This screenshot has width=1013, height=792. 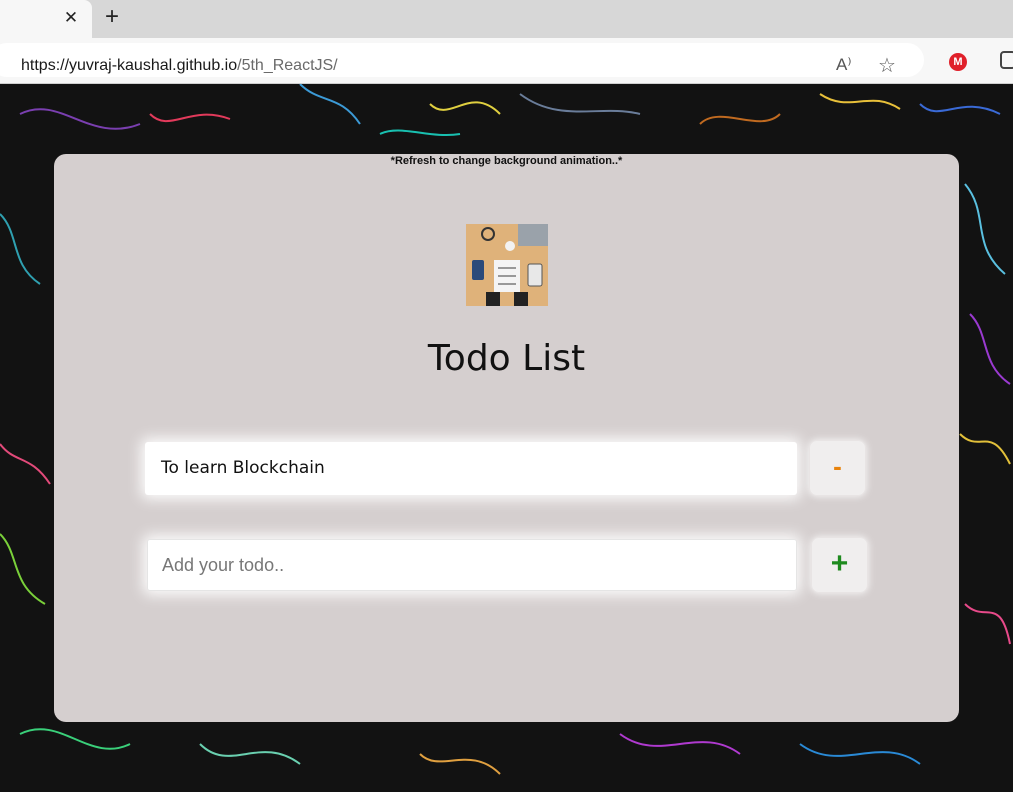 I want to click on extensions-puzzle-icon, so click(x=1006, y=60).